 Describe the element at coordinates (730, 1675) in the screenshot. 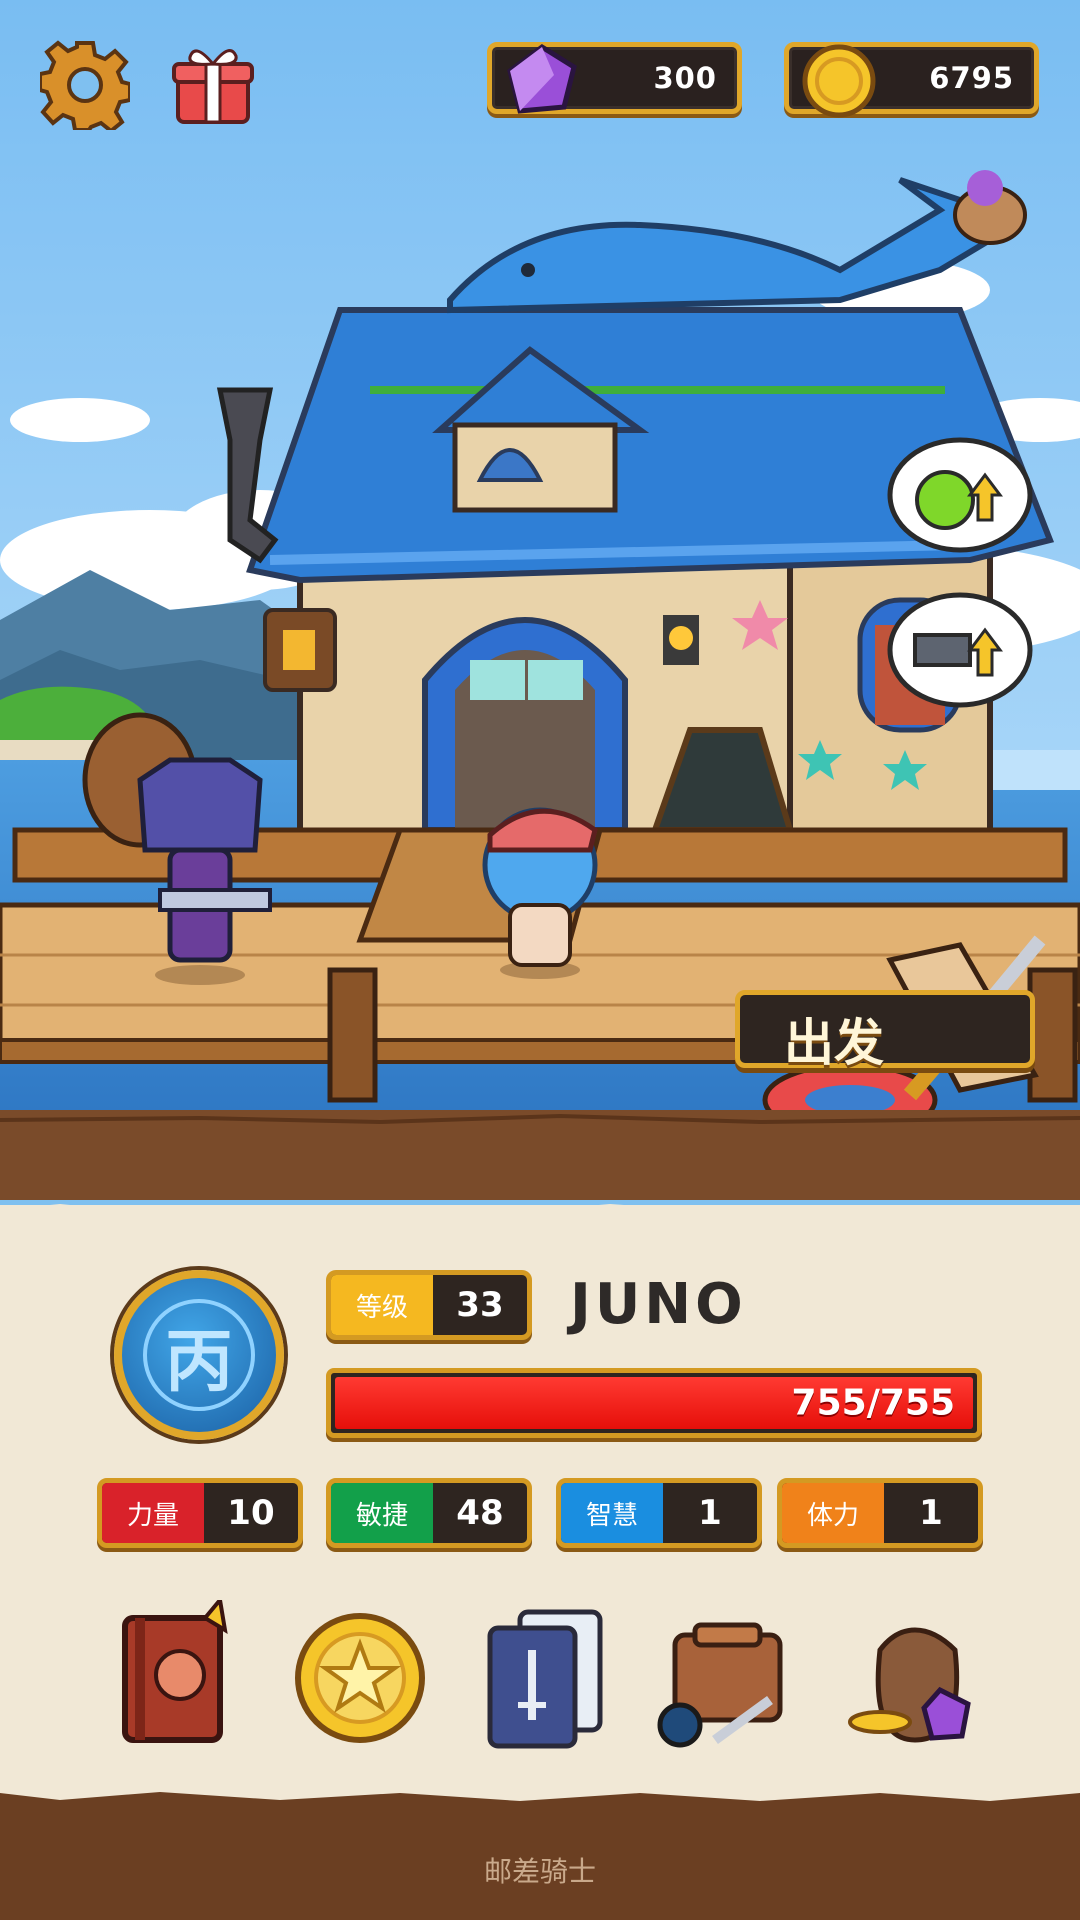

I see `inventory-bag-icon` at that location.